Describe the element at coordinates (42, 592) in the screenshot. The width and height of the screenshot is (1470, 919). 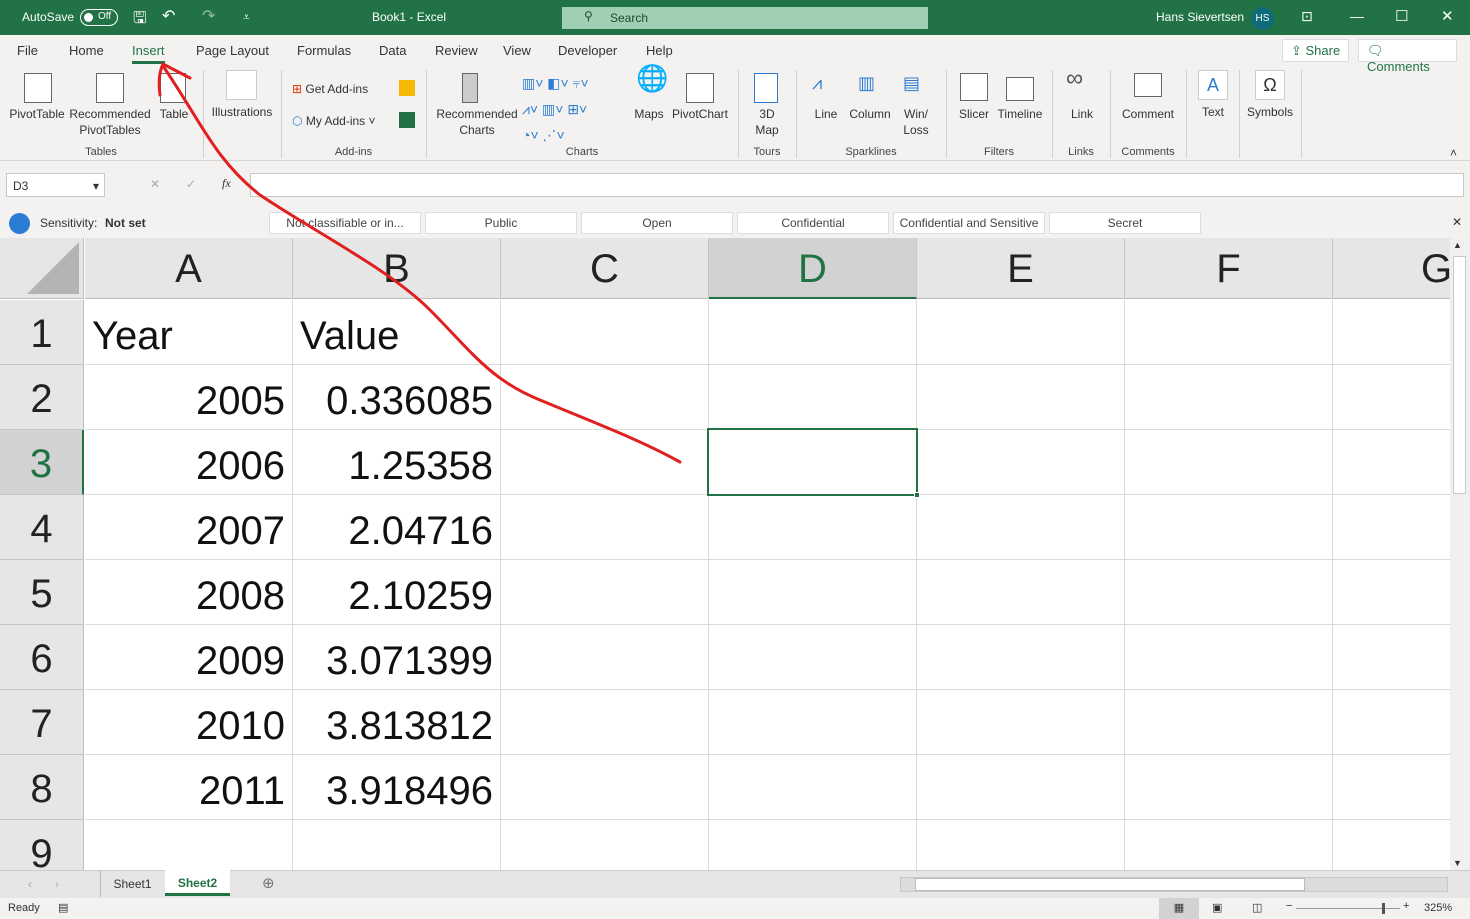
I see `row-header-5: 5` at that location.